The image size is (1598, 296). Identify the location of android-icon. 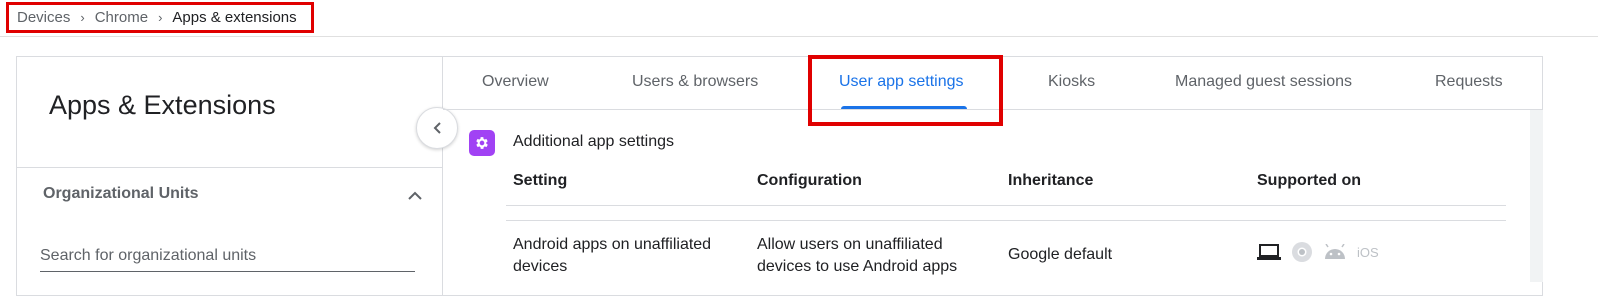
(1335, 252).